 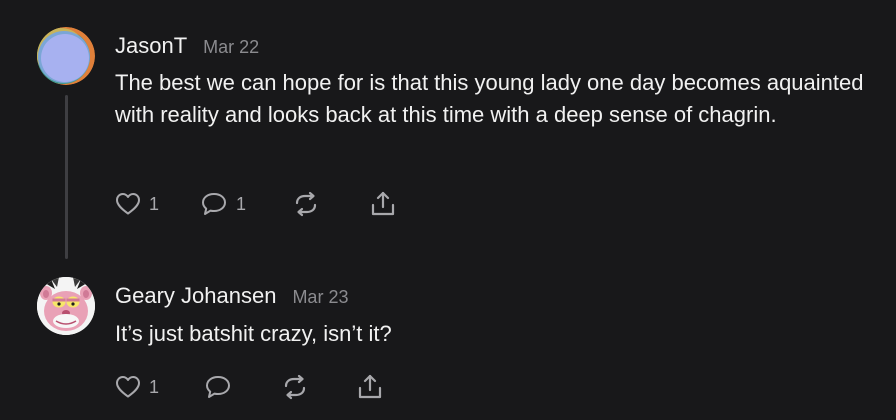 I want to click on author-name: JasonT, so click(x=151, y=46).